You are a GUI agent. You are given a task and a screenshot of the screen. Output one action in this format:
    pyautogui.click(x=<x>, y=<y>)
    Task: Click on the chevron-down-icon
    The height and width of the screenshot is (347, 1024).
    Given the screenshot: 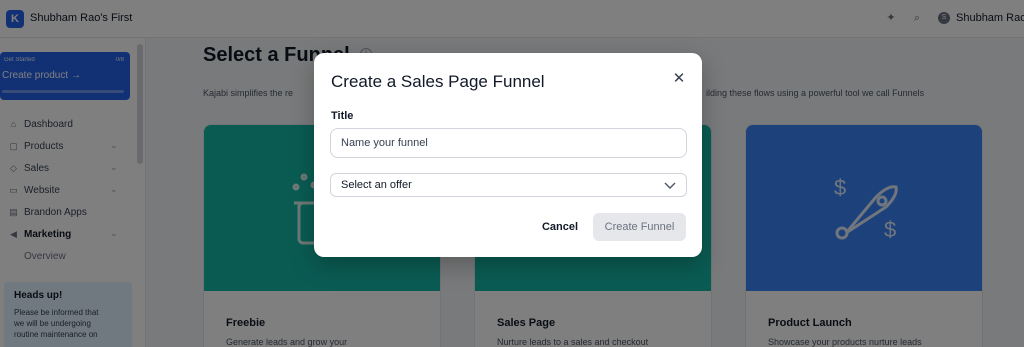 What is the action you would take?
    pyautogui.click(x=670, y=185)
    